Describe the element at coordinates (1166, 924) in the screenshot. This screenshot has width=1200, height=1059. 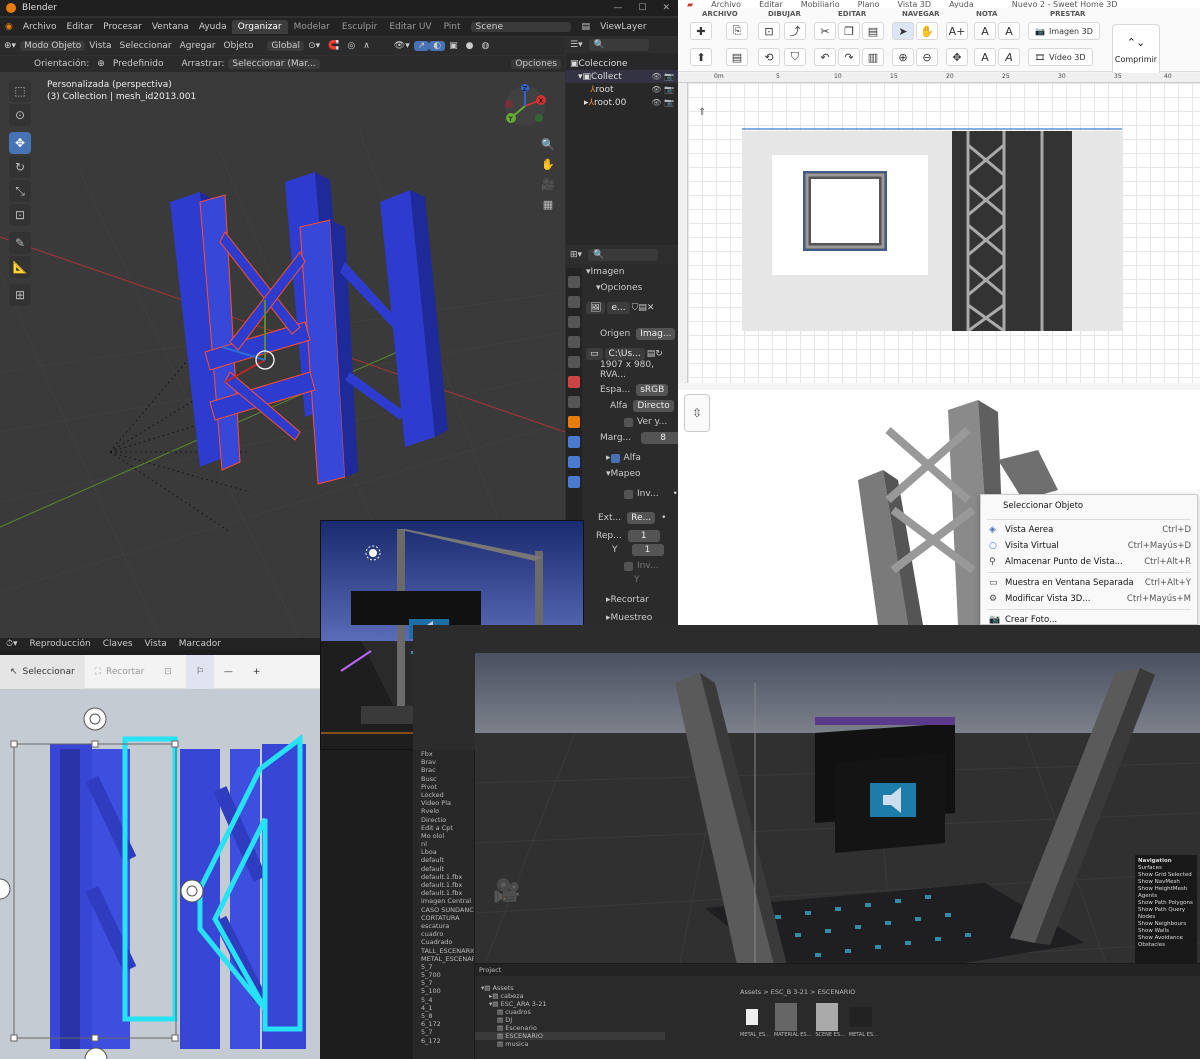
I see `overlay-item: Show Neighbours` at that location.